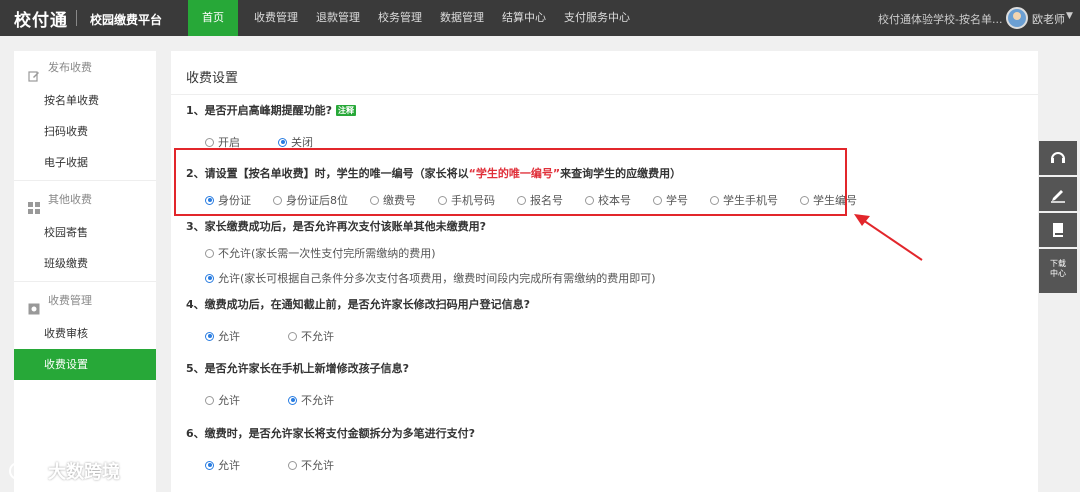  Describe the element at coordinates (399, 200) in the screenshot. I see `option-label: 缴费号` at that location.